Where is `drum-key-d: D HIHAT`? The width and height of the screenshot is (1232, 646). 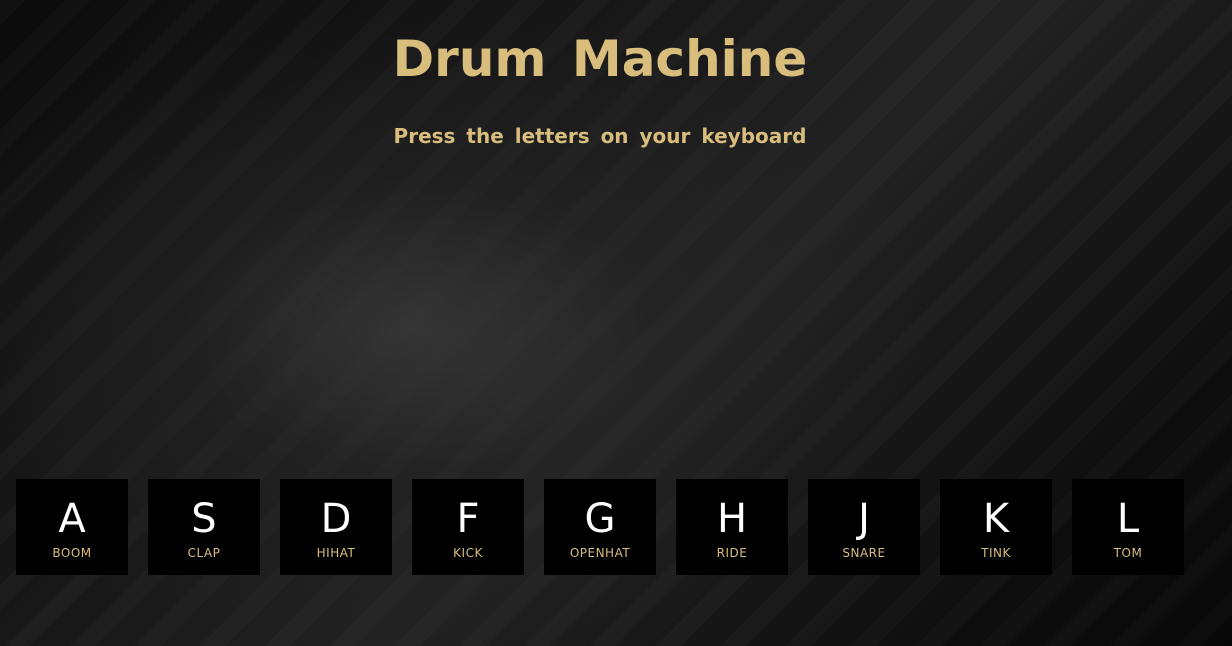
drum-key-d: D HIHAT is located at coordinates (336, 527).